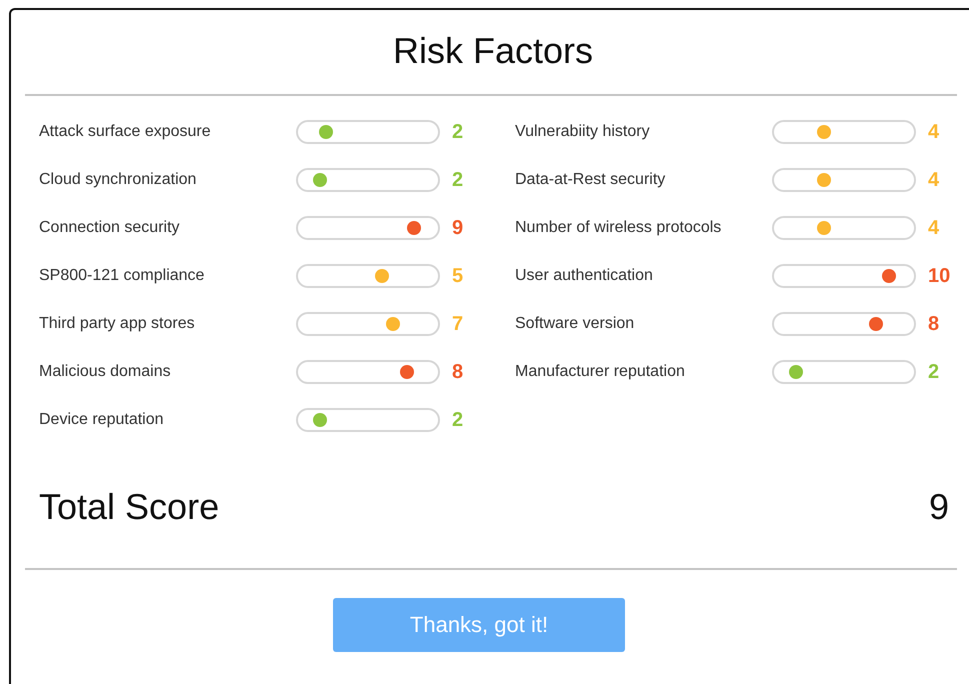 Image resolution: width=969 pixels, height=684 pixels. Describe the element at coordinates (125, 132) in the screenshot. I see `factor-label: Attack surface exposure` at that location.